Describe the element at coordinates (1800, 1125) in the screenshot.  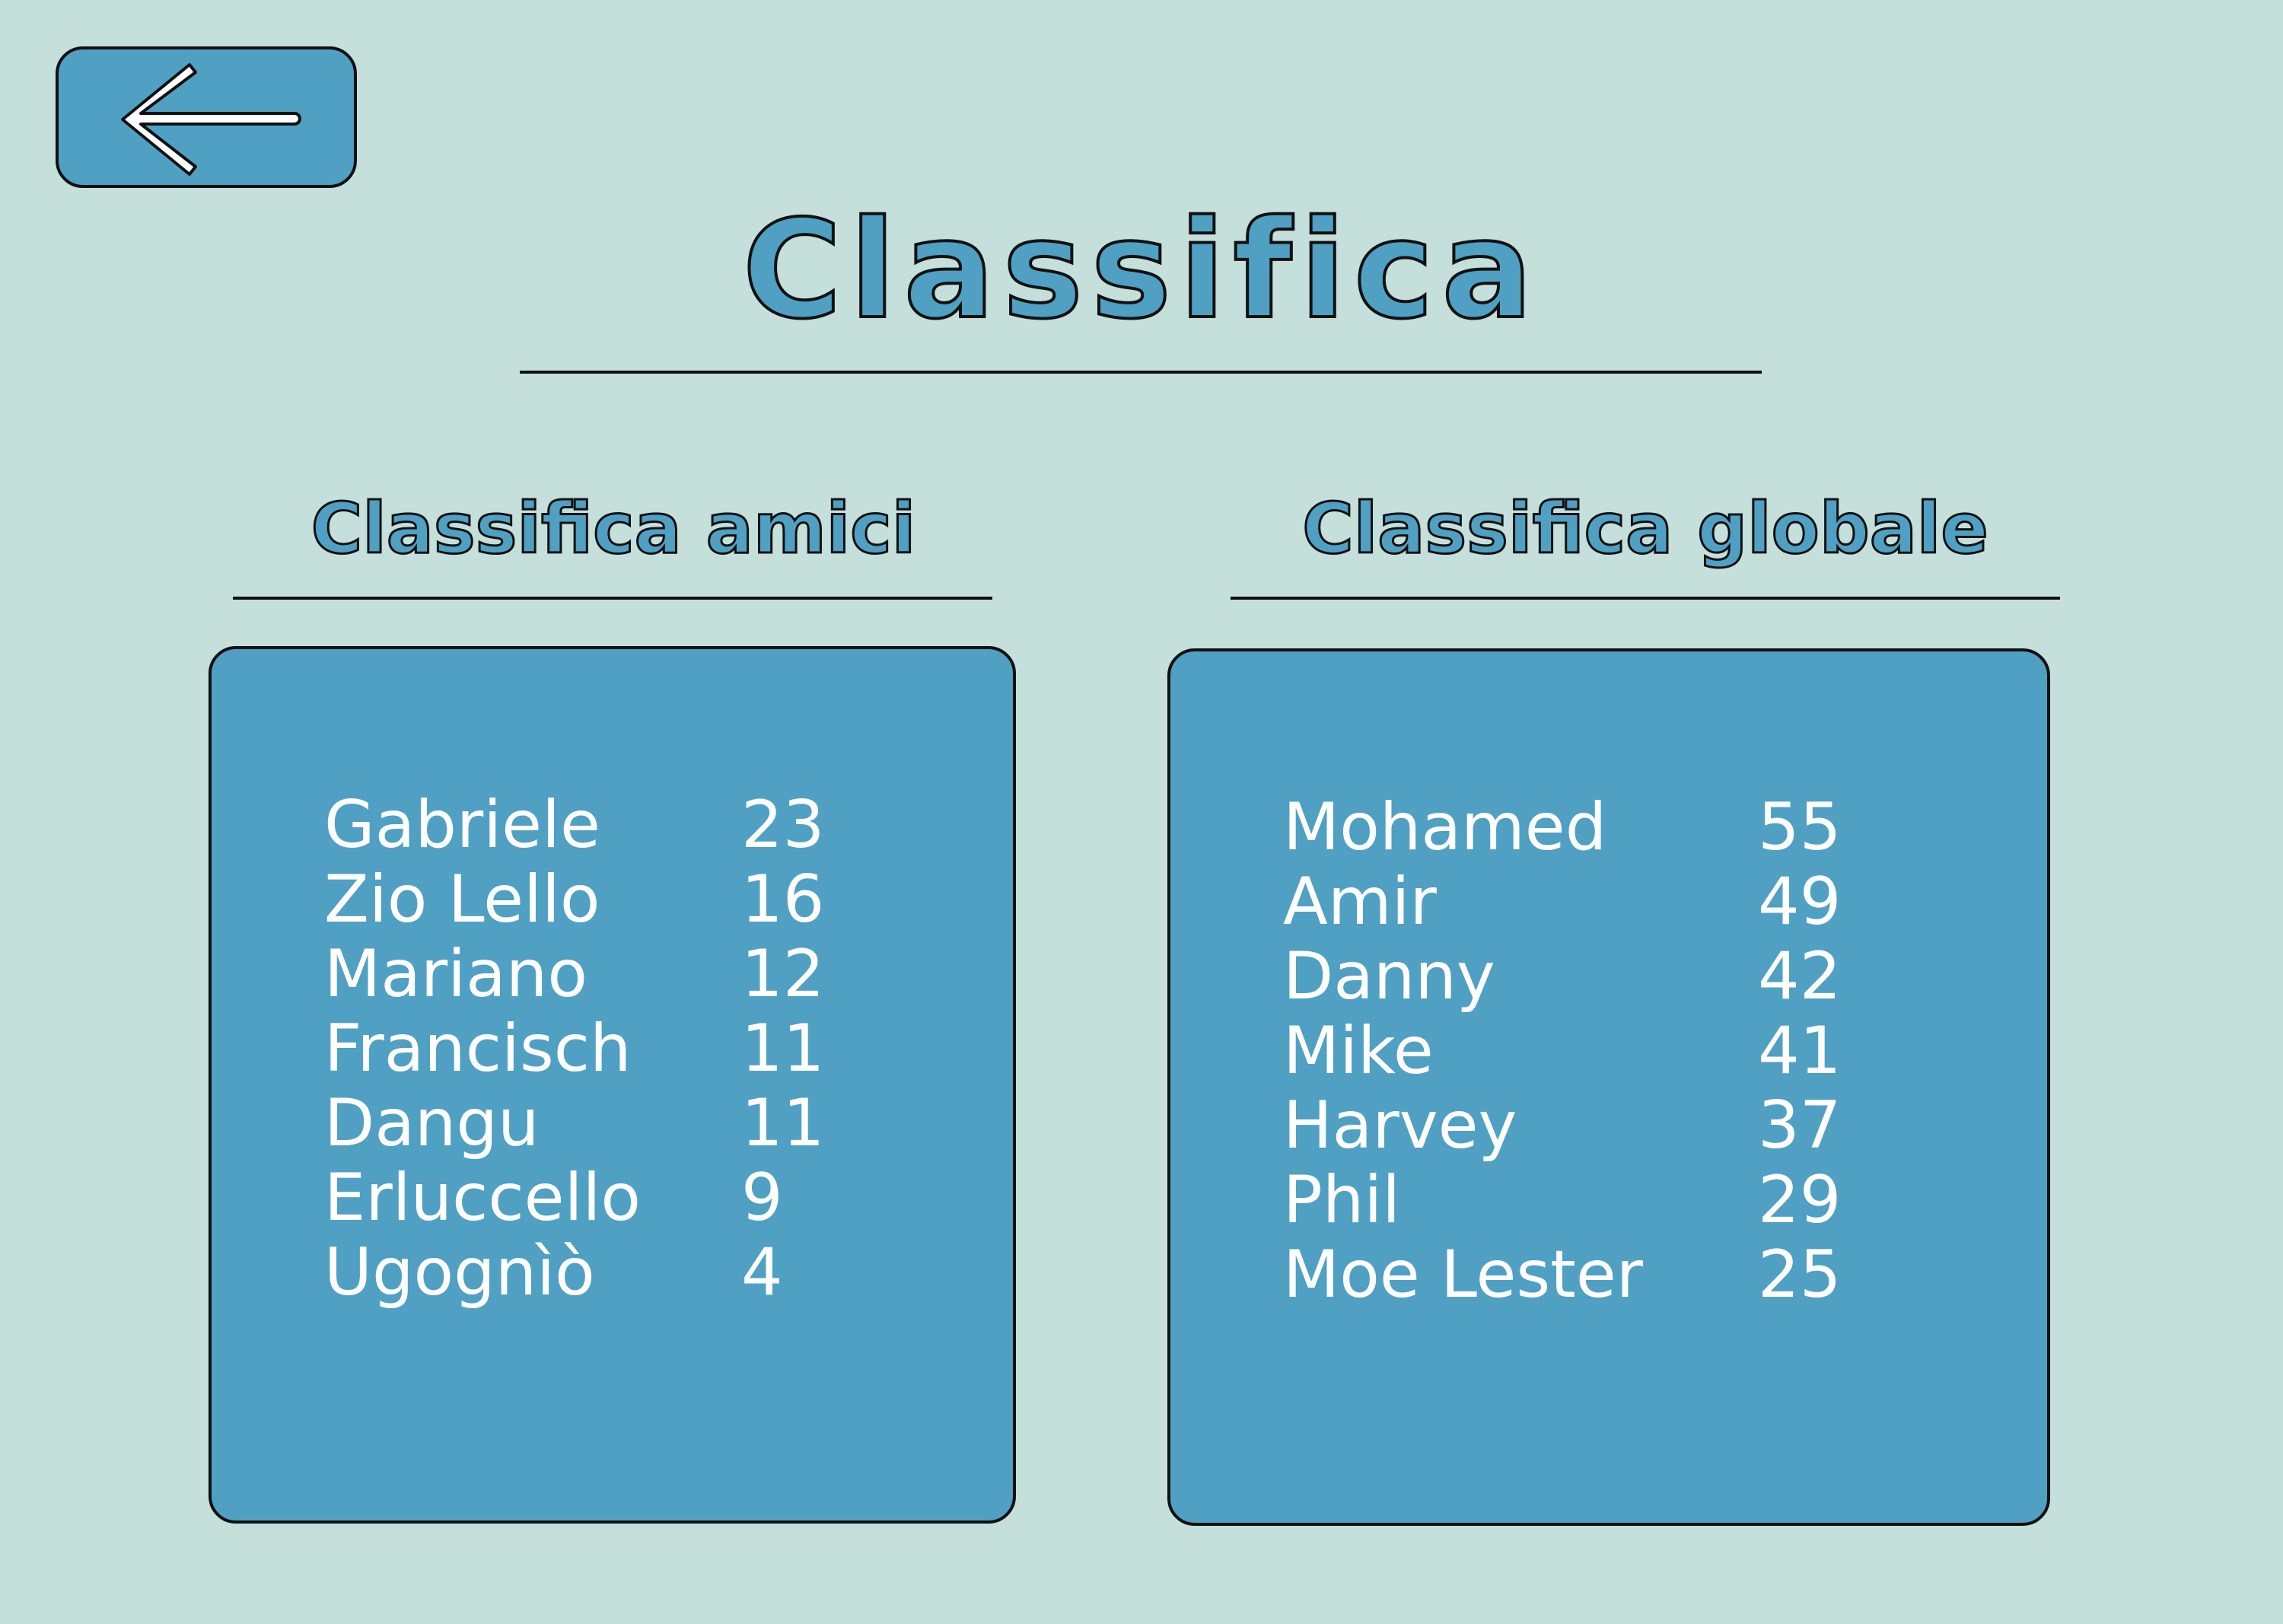
I see `player-score: 37` at that location.